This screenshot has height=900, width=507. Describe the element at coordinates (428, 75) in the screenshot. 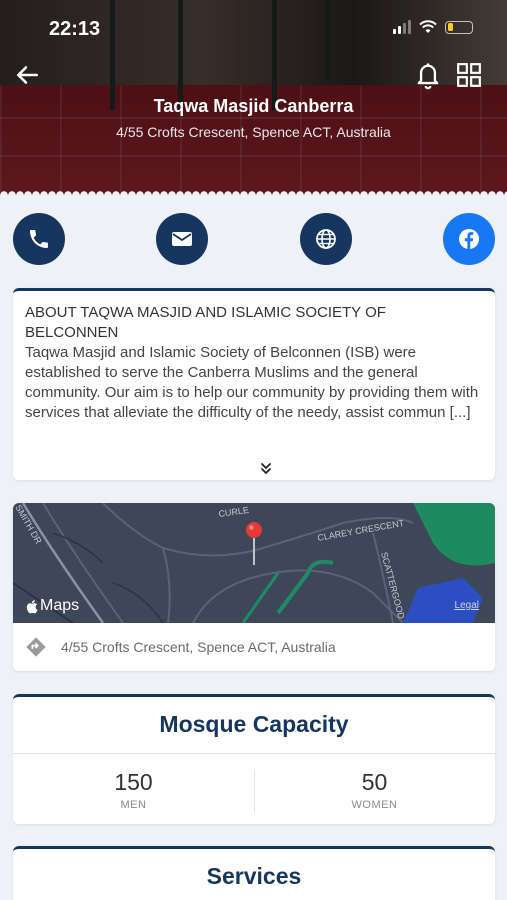

I see `bell-icon` at that location.